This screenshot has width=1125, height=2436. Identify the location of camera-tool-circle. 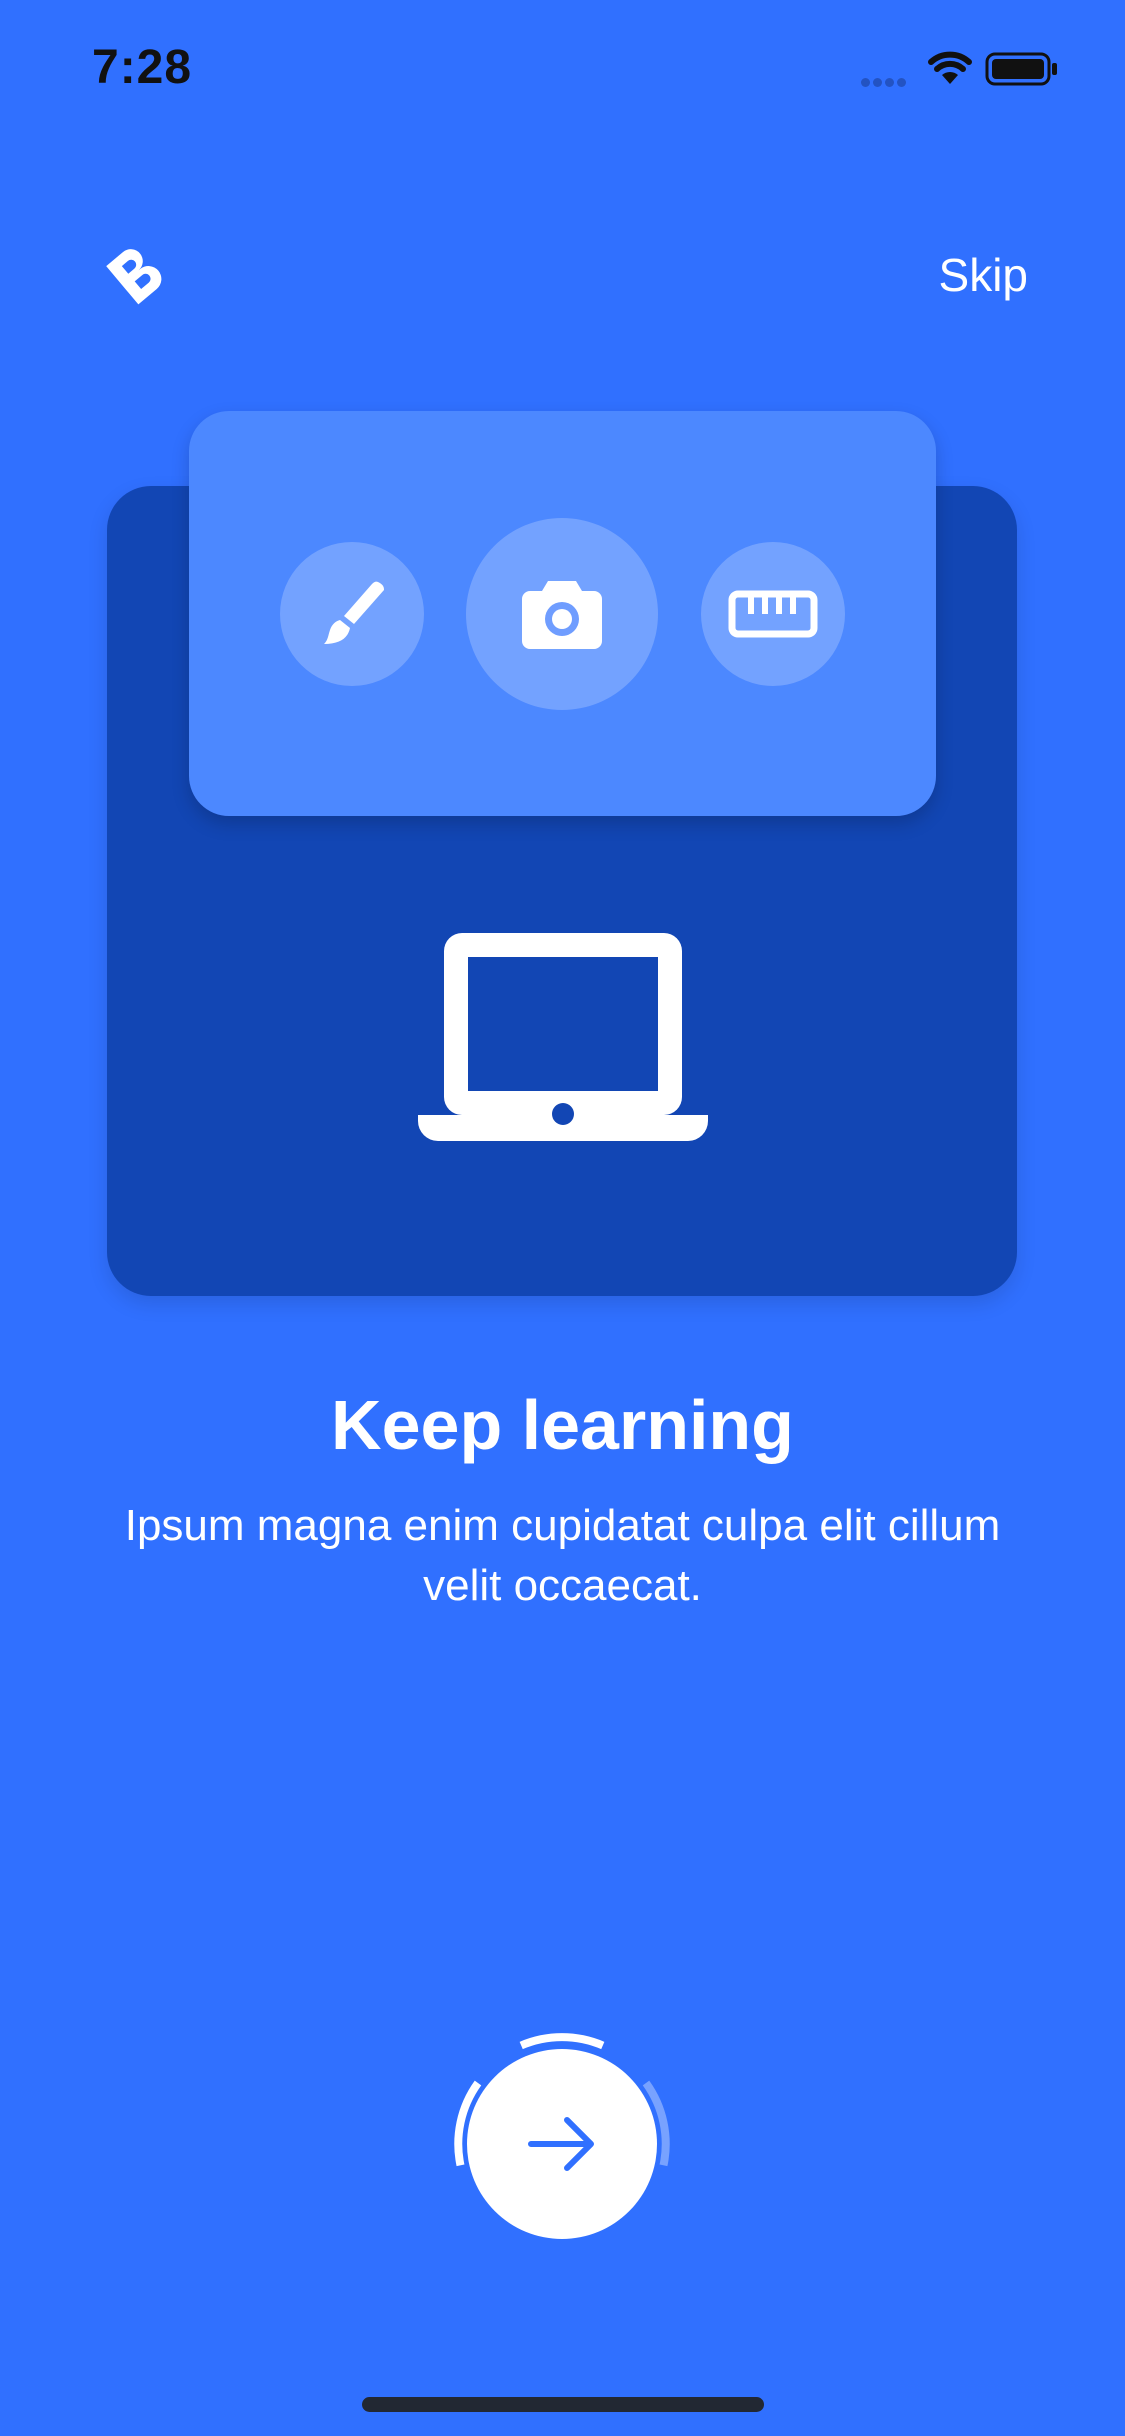
(562, 614).